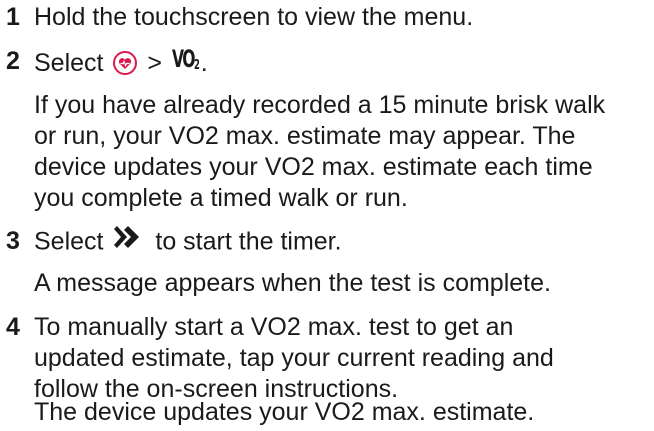 The width and height of the screenshot is (654, 431). I want to click on step-number: 1, so click(13, 17).